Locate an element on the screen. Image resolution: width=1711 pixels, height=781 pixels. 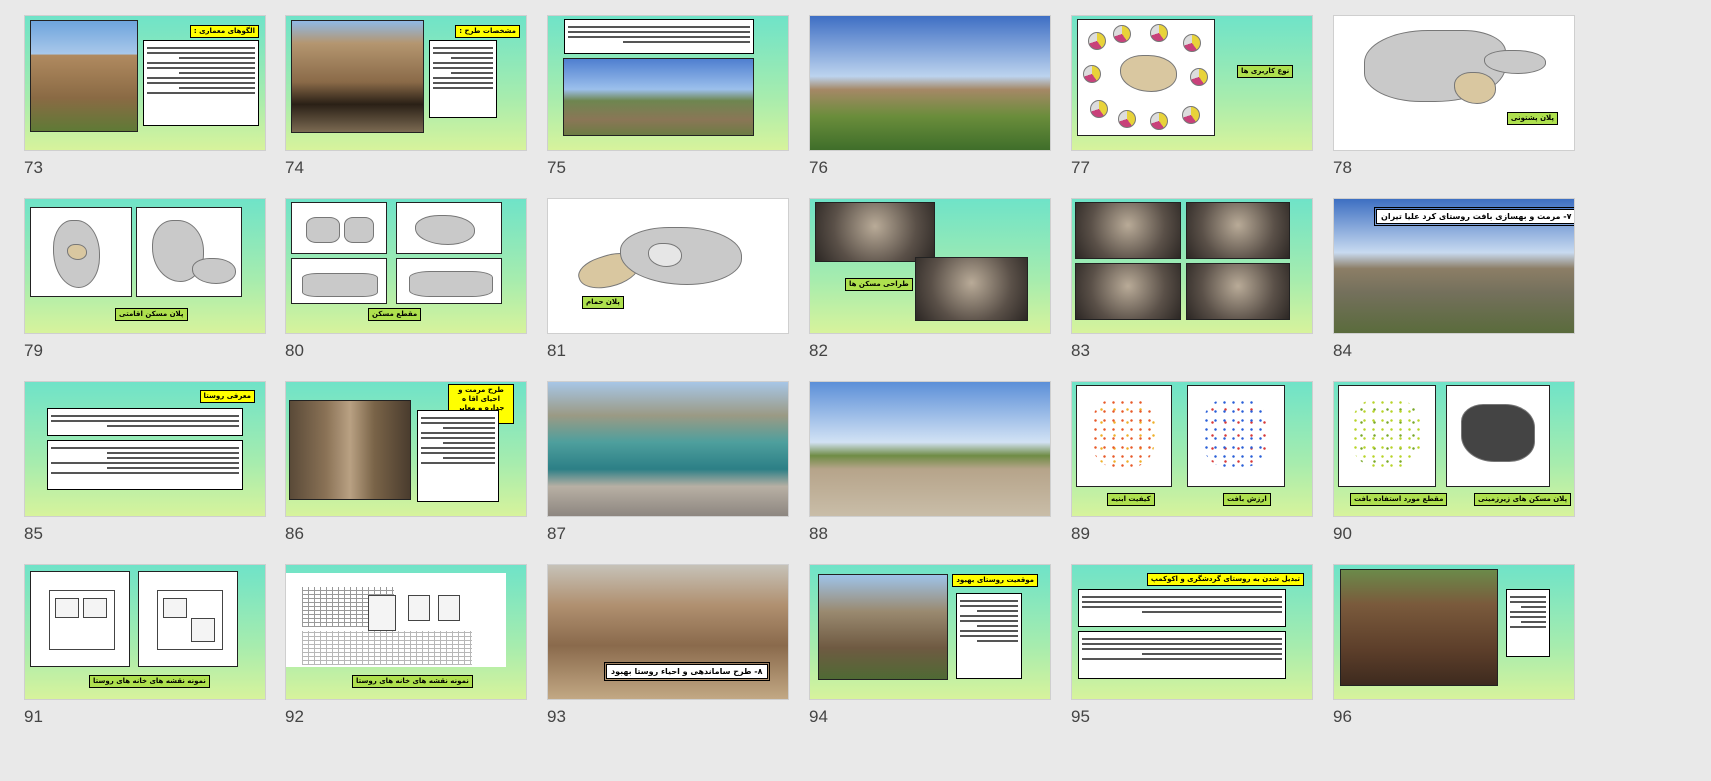
slide-thumbnail: طراحی مسکن ها is located at coordinates (930, 266).